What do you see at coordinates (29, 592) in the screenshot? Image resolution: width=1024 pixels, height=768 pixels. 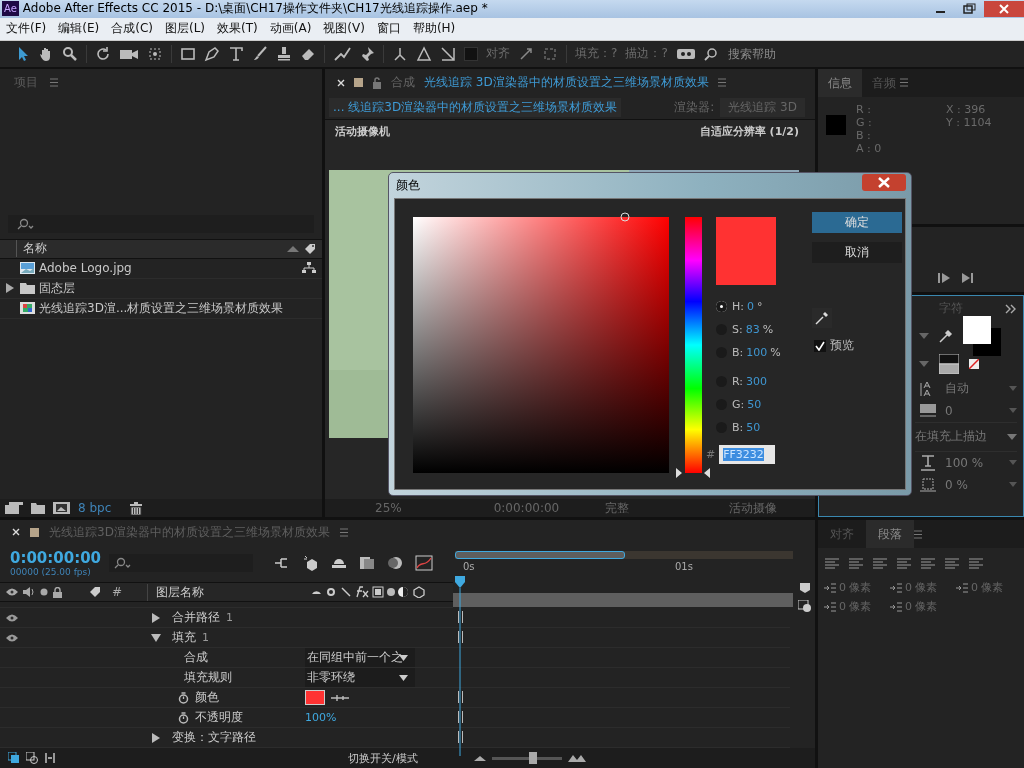 I see `speaker-icon` at bounding box center [29, 592].